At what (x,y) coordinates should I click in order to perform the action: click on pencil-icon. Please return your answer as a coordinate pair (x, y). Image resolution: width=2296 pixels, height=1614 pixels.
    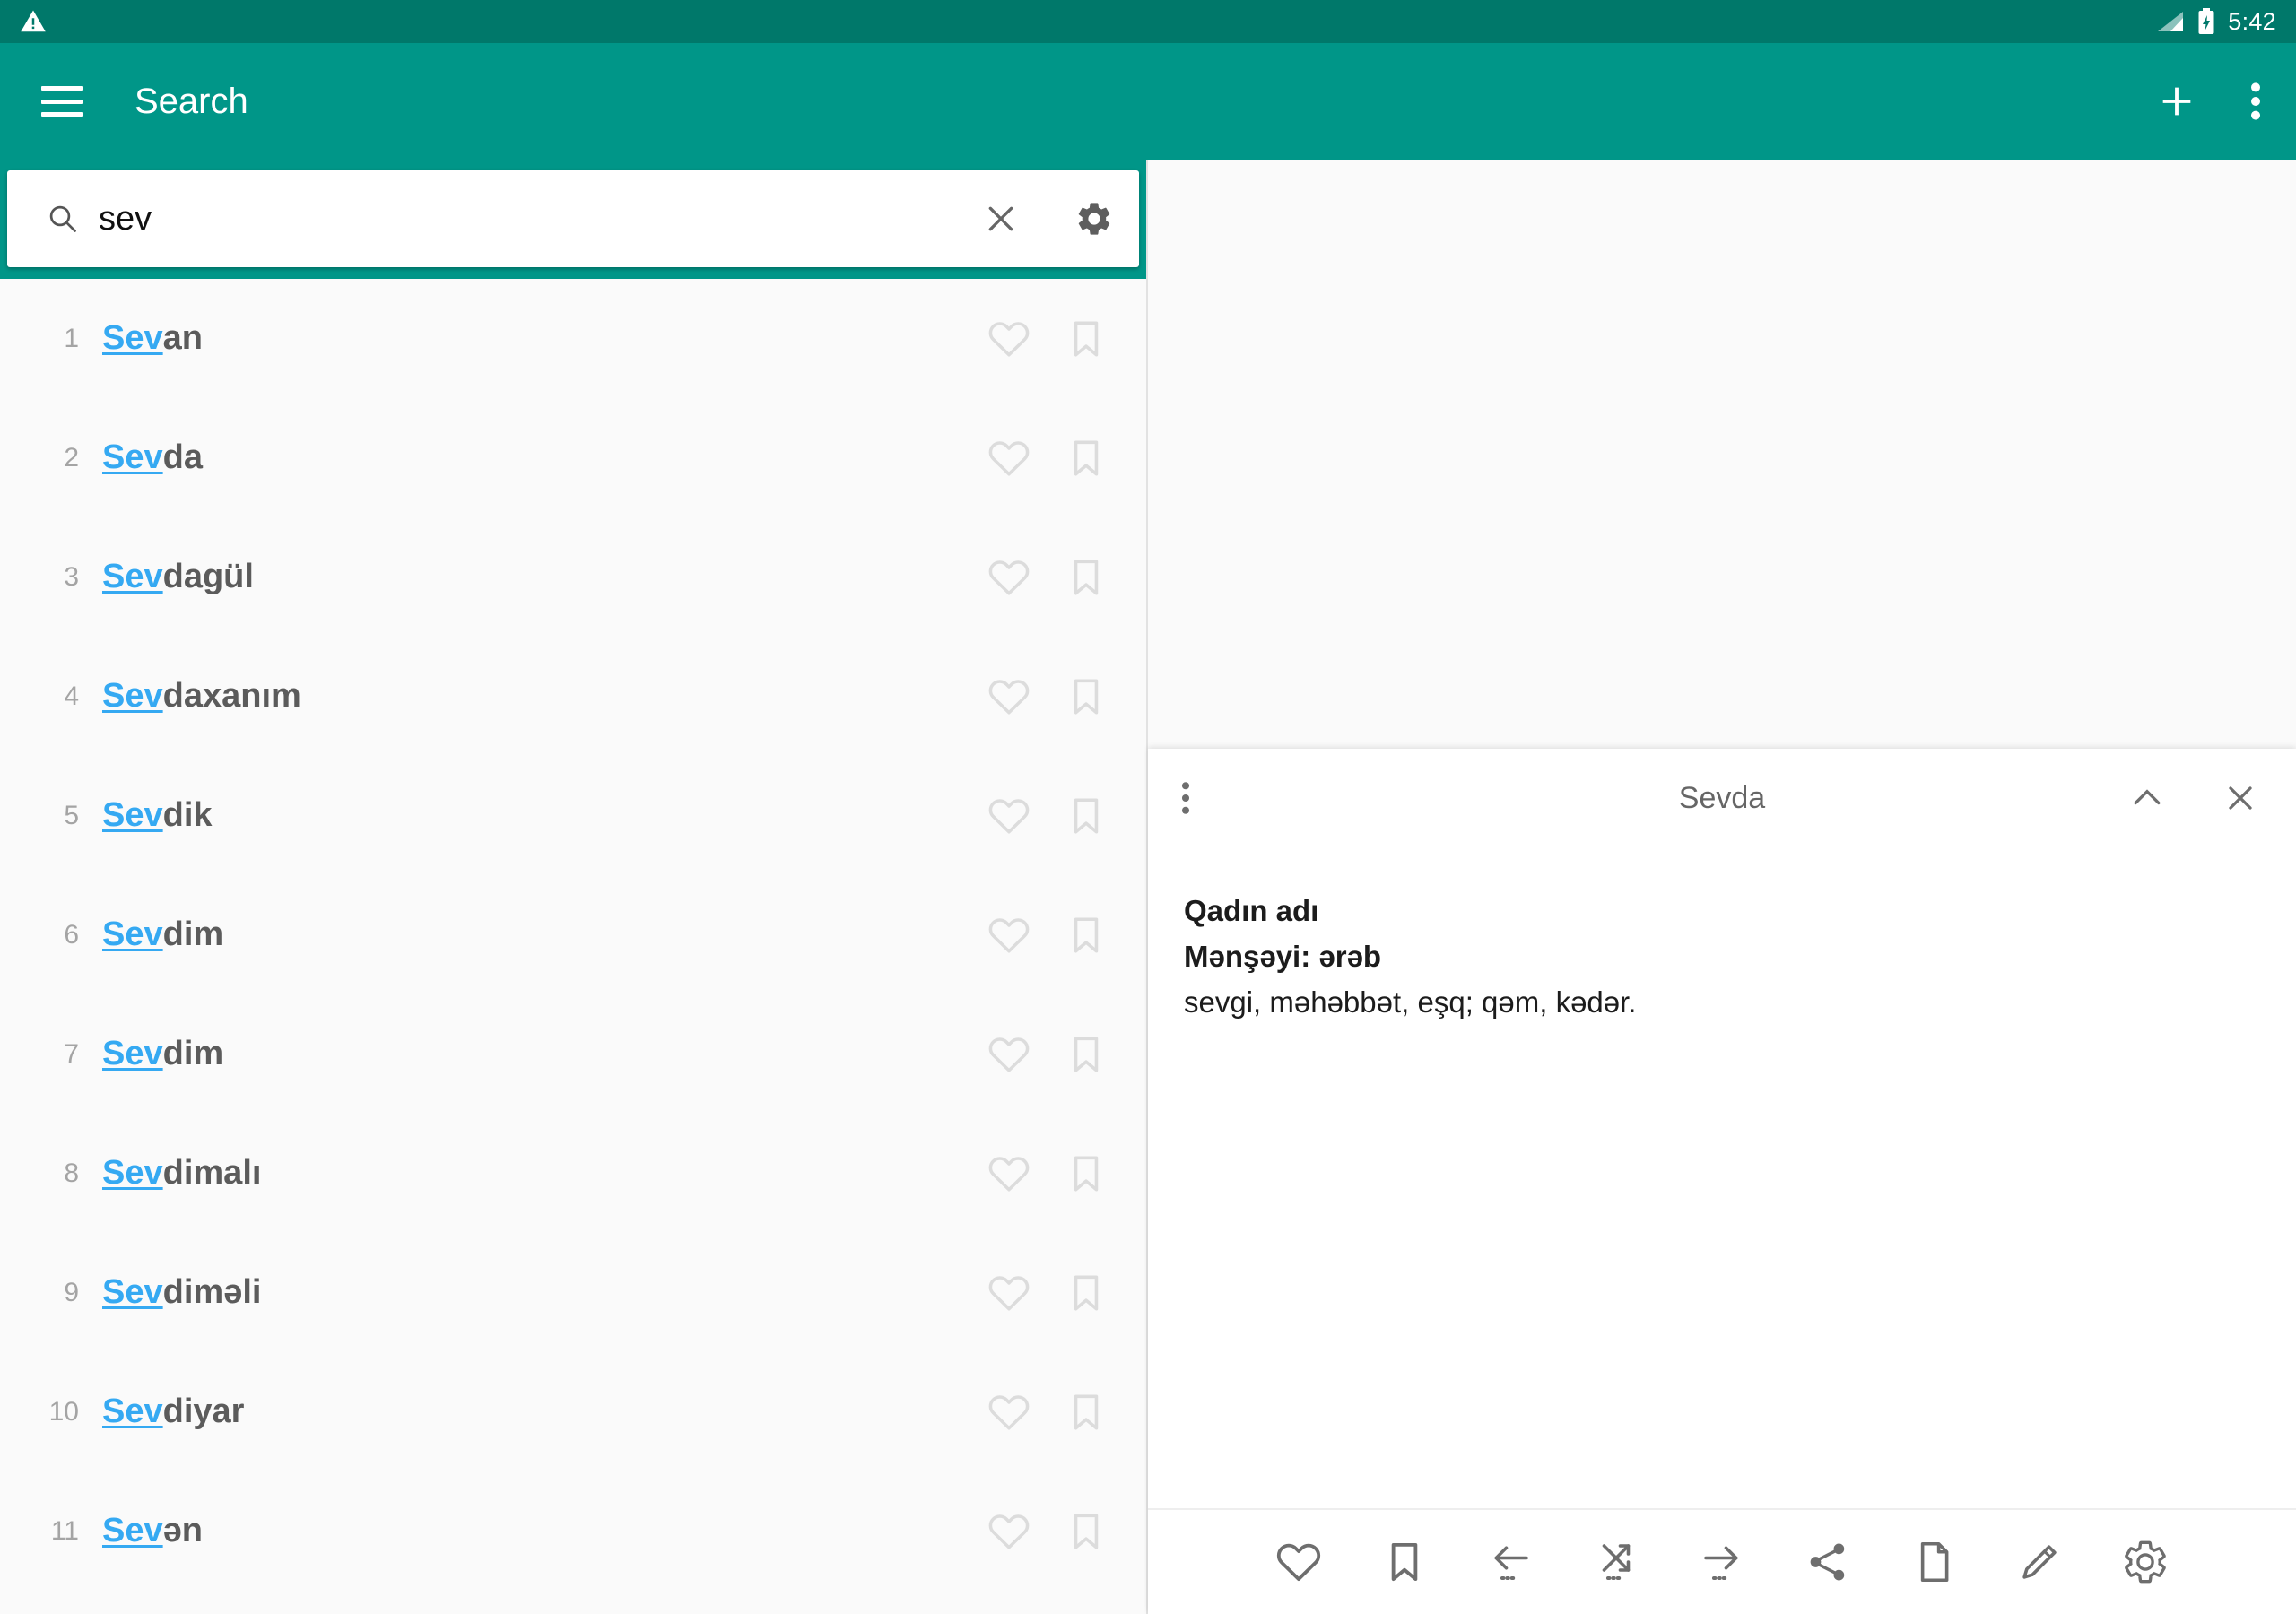
    Looking at the image, I should click on (2039, 1561).